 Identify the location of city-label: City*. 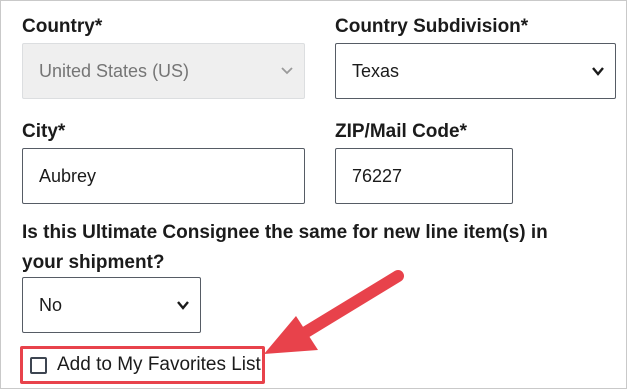
(44, 131).